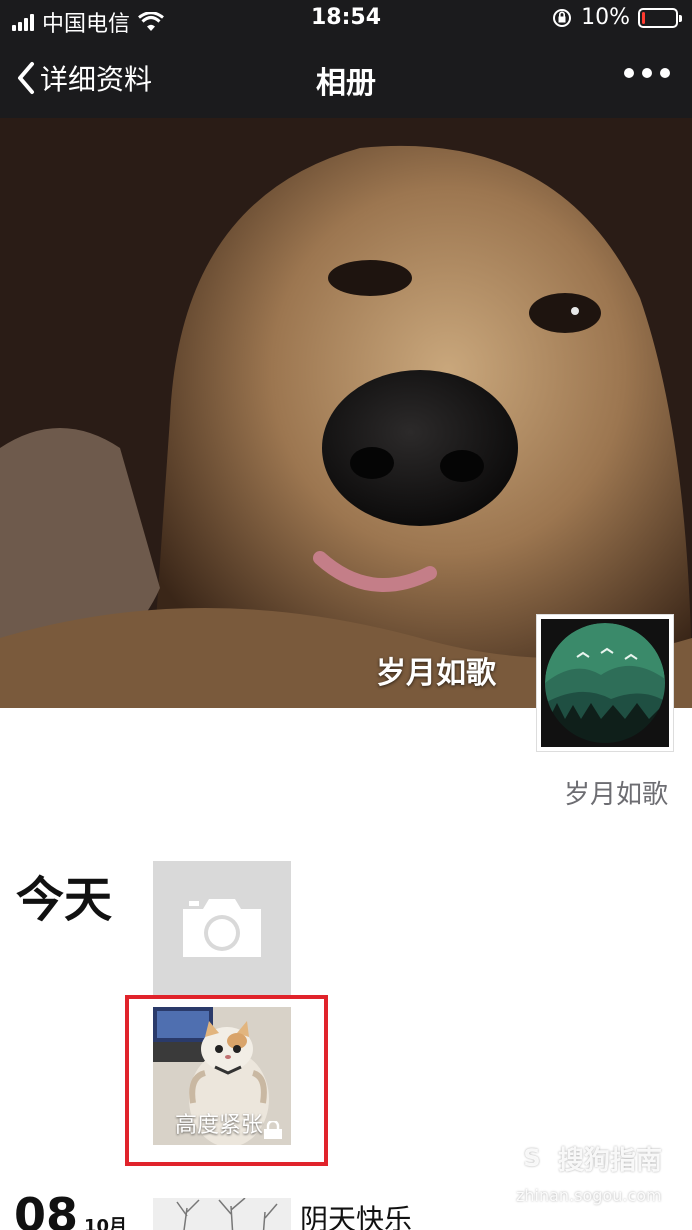 This screenshot has height=1230, width=692. Describe the element at coordinates (96, 79) in the screenshot. I see `back-label: 详细资料` at that location.